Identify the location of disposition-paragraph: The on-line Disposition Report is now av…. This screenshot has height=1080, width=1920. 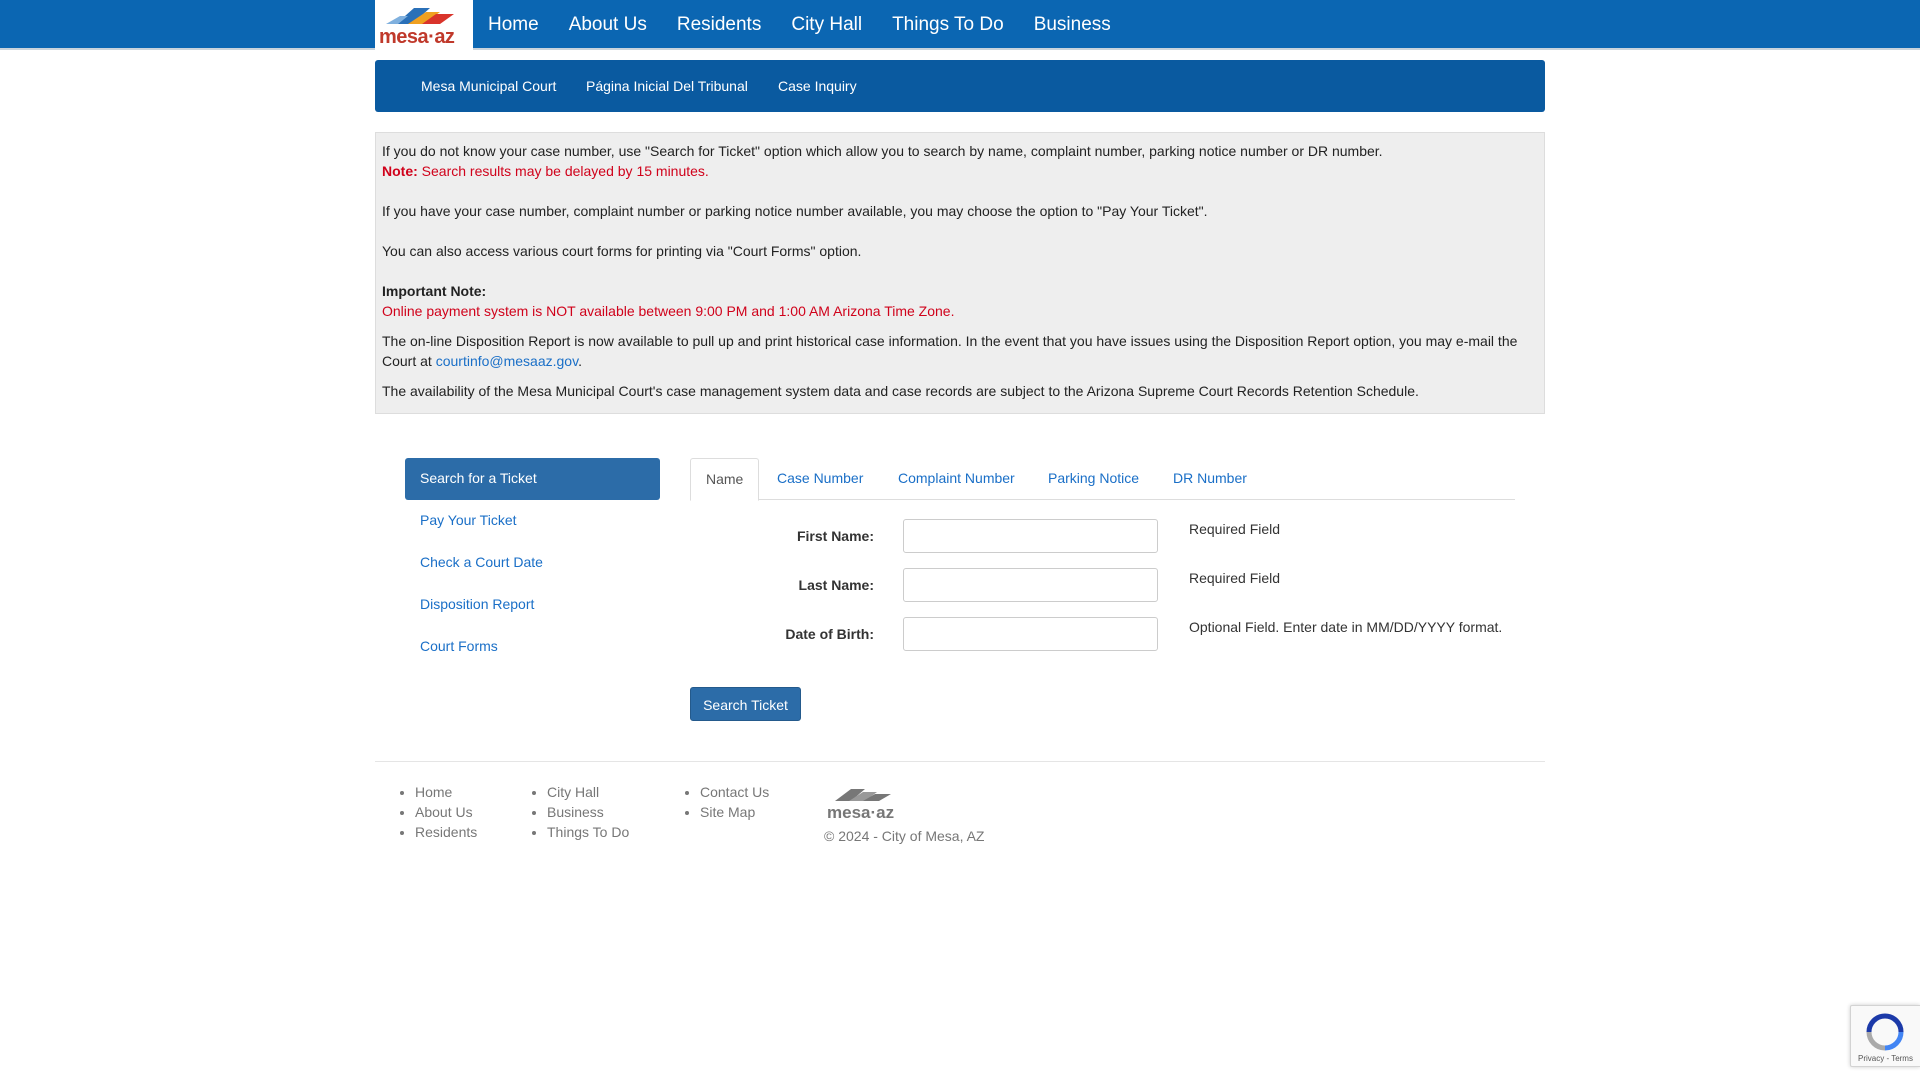
(950, 351).